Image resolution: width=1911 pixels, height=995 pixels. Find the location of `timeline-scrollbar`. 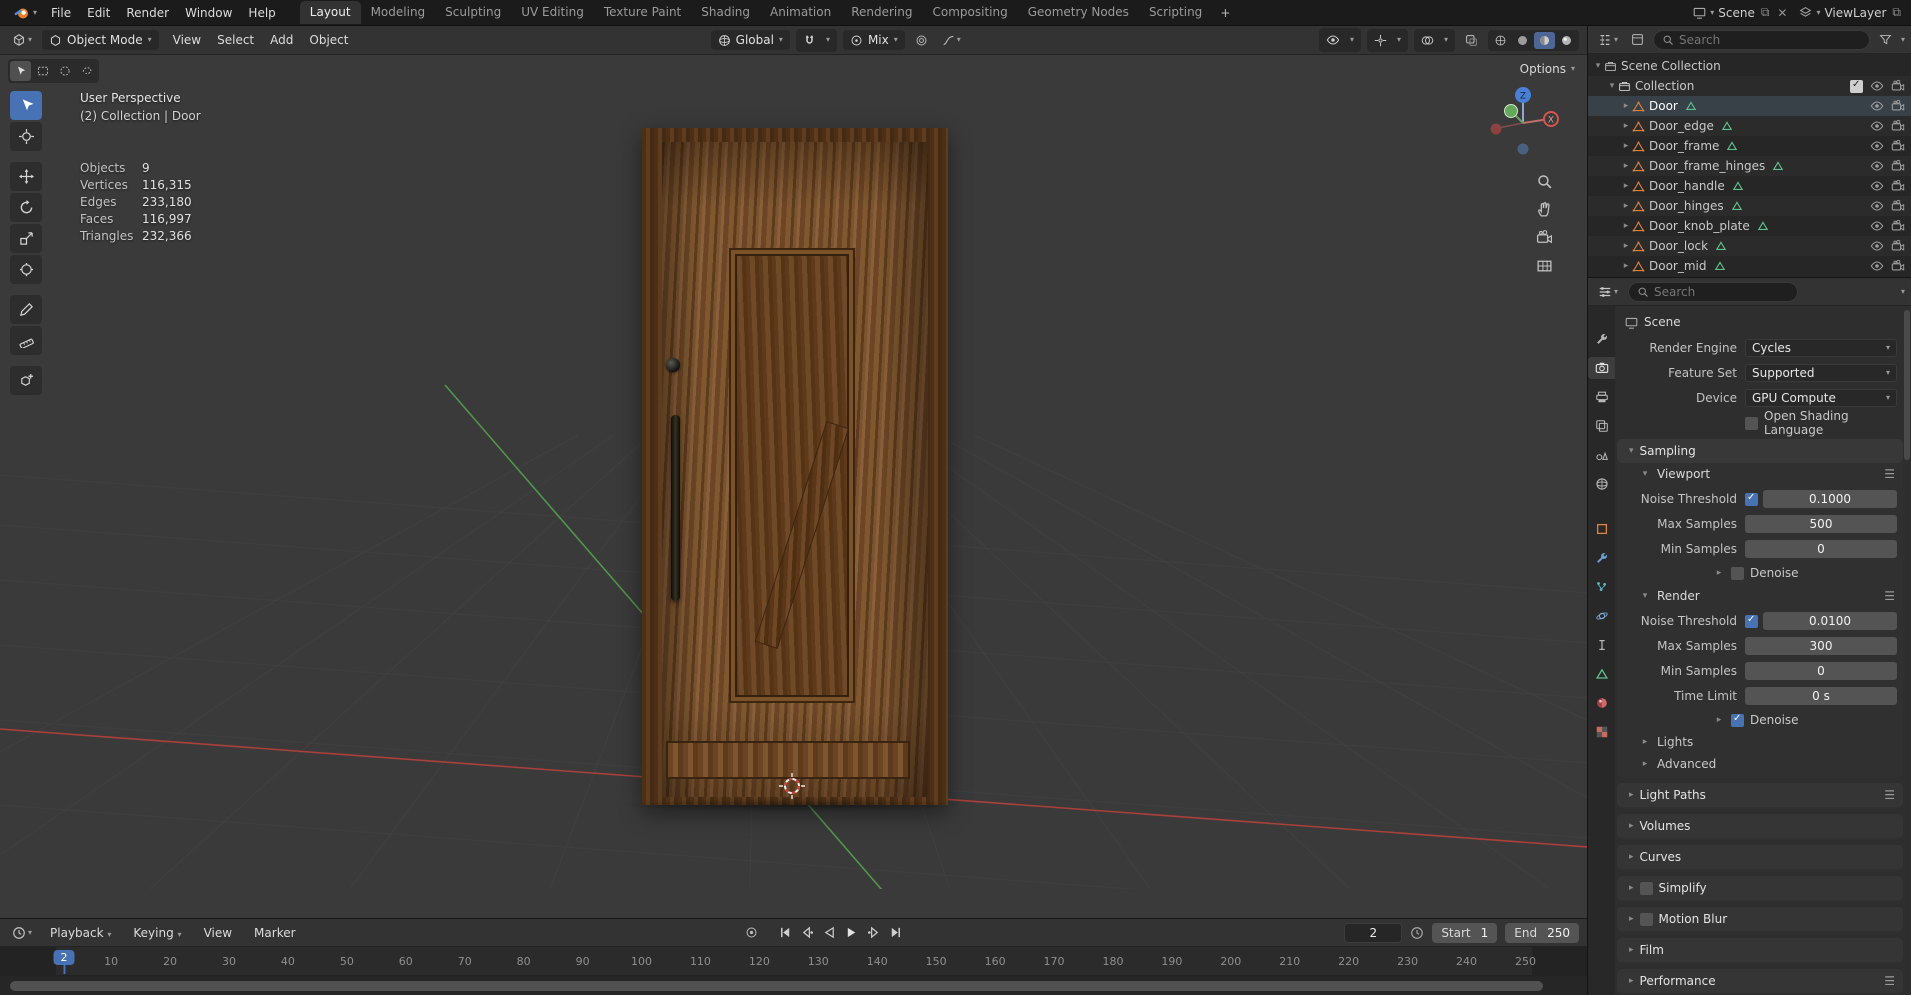

timeline-scrollbar is located at coordinates (793, 985).